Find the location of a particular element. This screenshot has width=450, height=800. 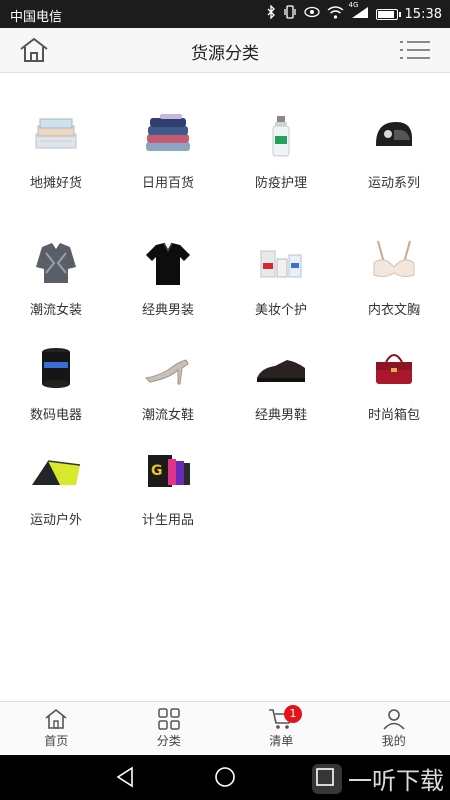

battery-icon is located at coordinates (388, 14).